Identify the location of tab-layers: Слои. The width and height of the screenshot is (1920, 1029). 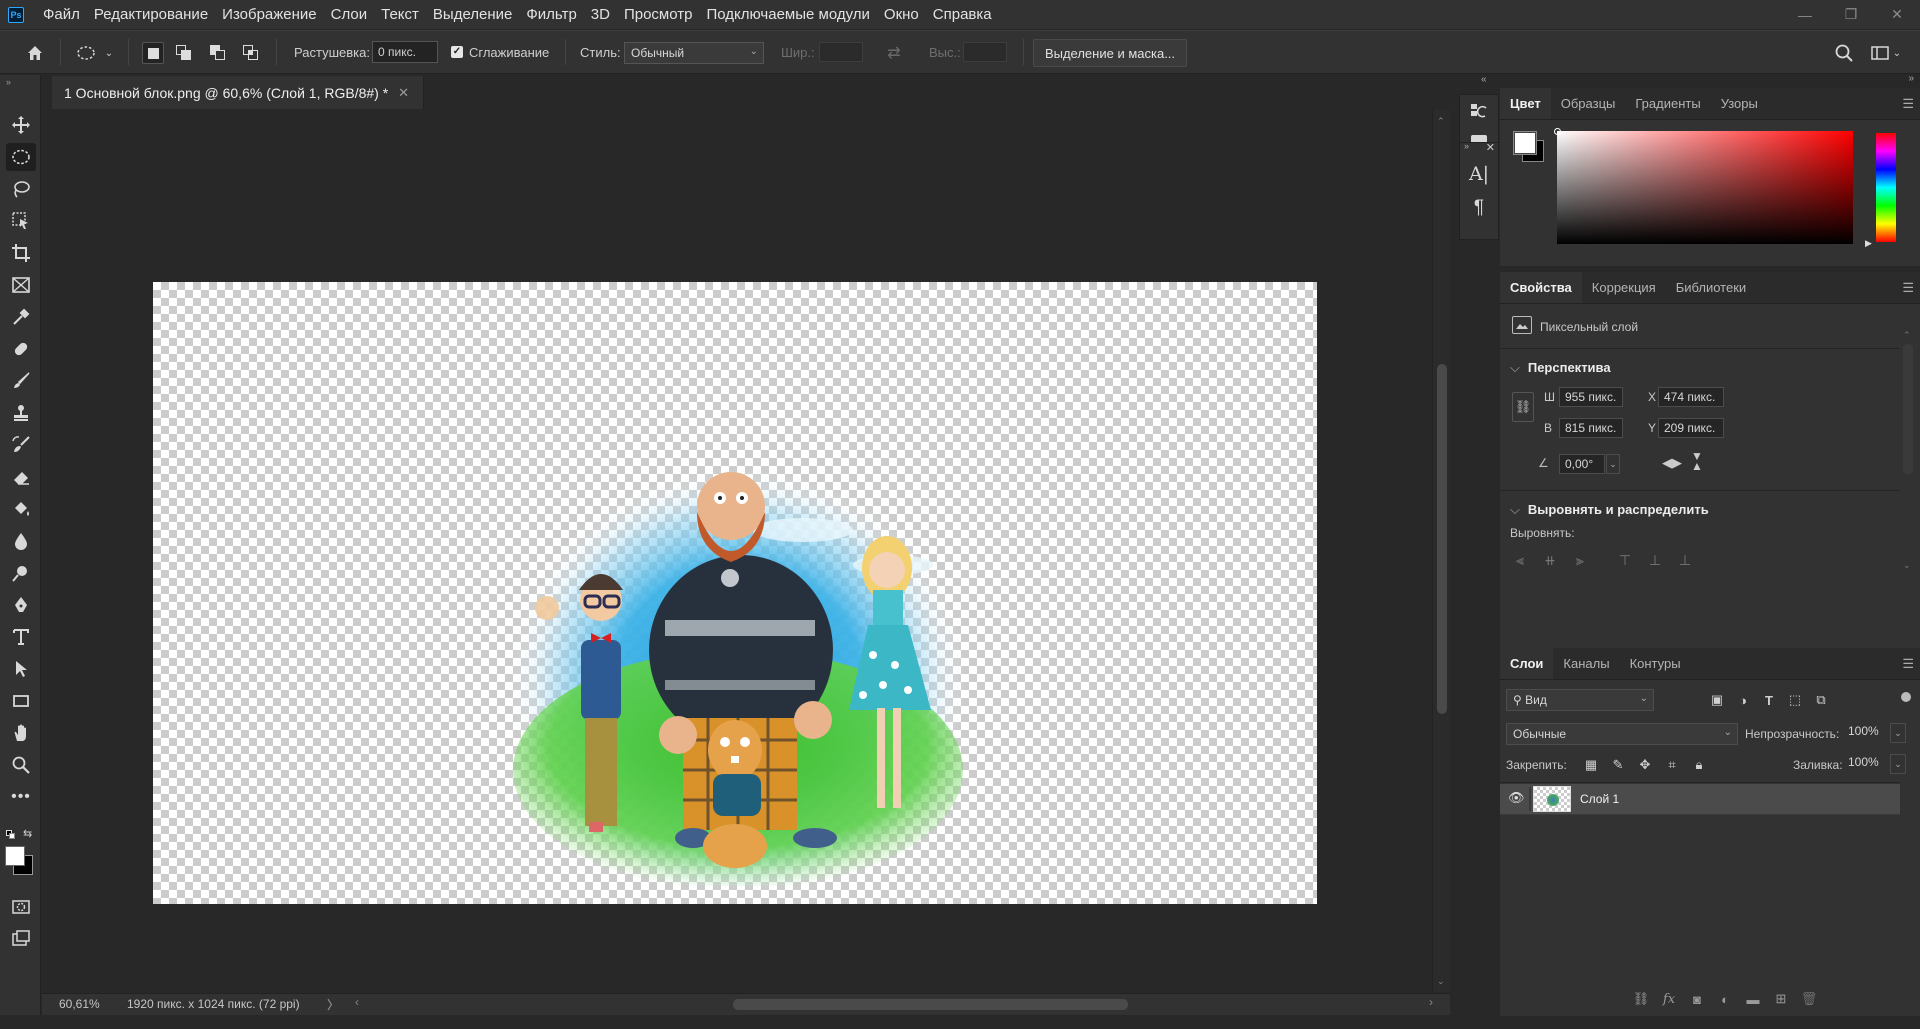
(1527, 663).